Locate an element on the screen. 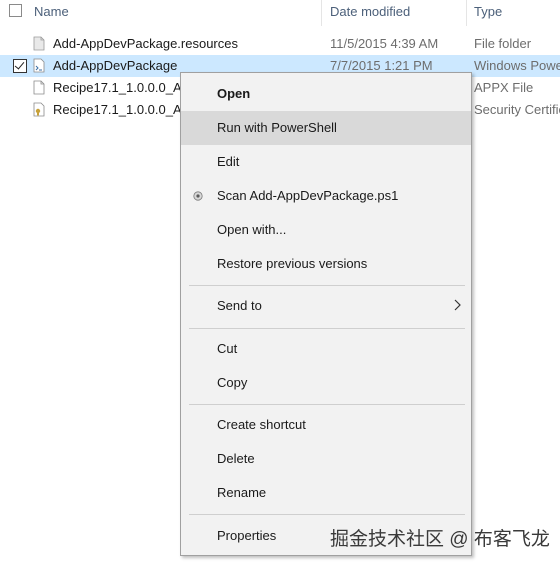 The width and height of the screenshot is (560, 562). file-date: 11/5/2015 4:39 AM is located at coordinates (384, 43).